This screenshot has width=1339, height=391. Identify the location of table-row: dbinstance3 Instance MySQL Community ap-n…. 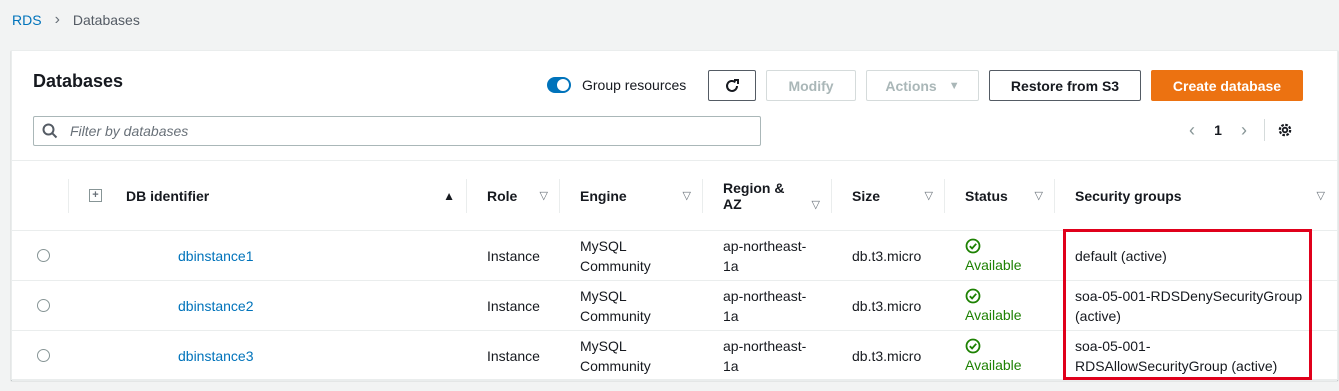
(674, 355).